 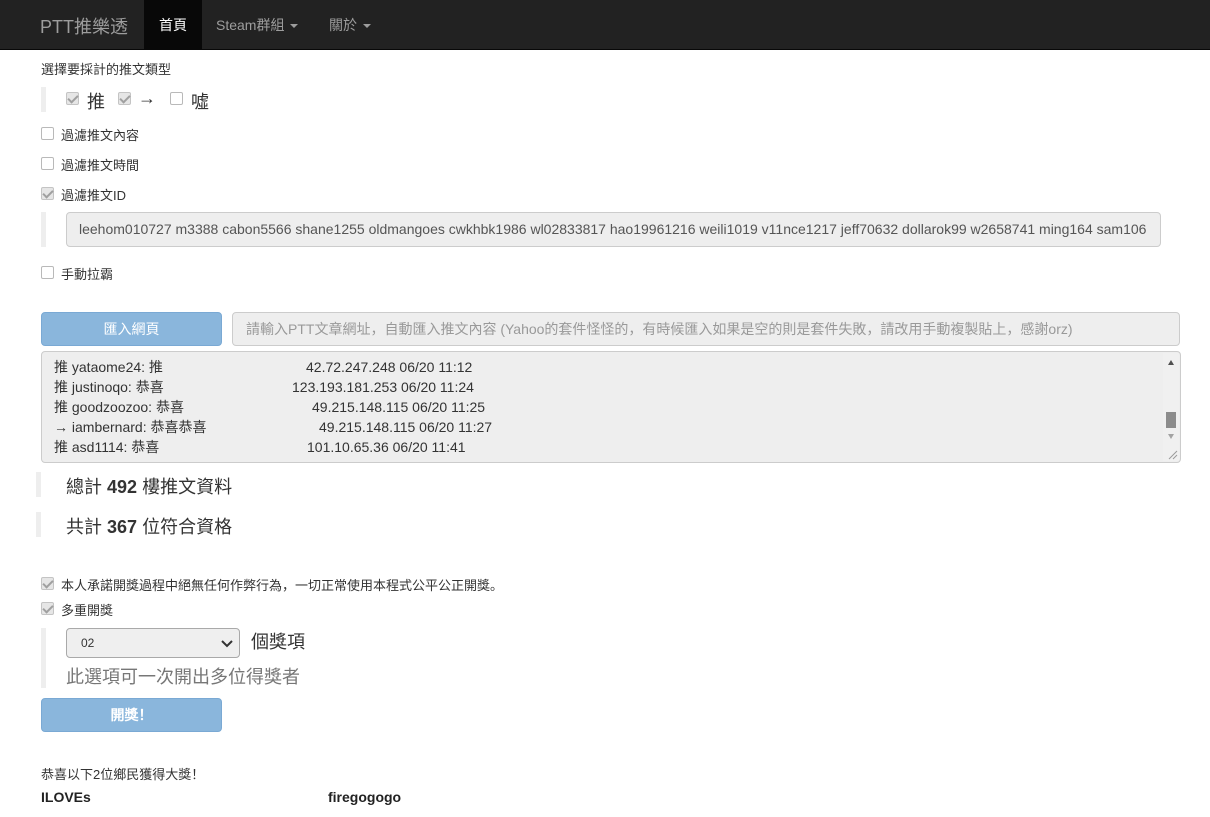 I want to click on prize-count-value: 02, so click(x=88, y=643).